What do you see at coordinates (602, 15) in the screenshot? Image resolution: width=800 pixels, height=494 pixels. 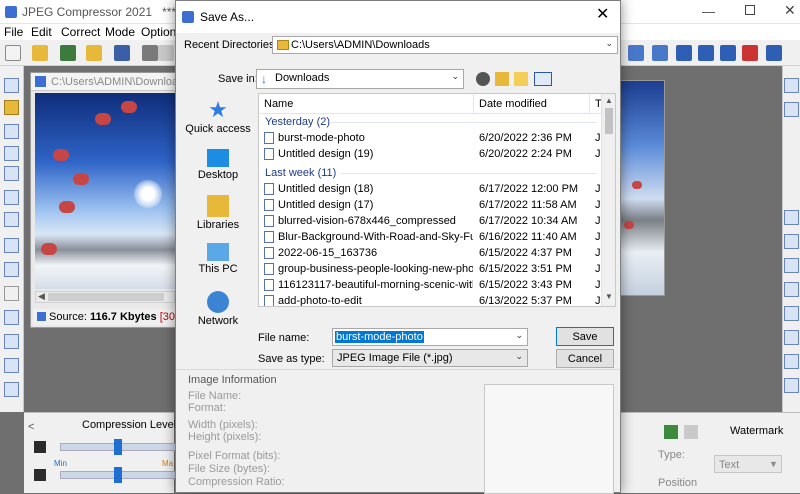 I see `dialog-close-icon: ✕` at bounding box center [602, 15].